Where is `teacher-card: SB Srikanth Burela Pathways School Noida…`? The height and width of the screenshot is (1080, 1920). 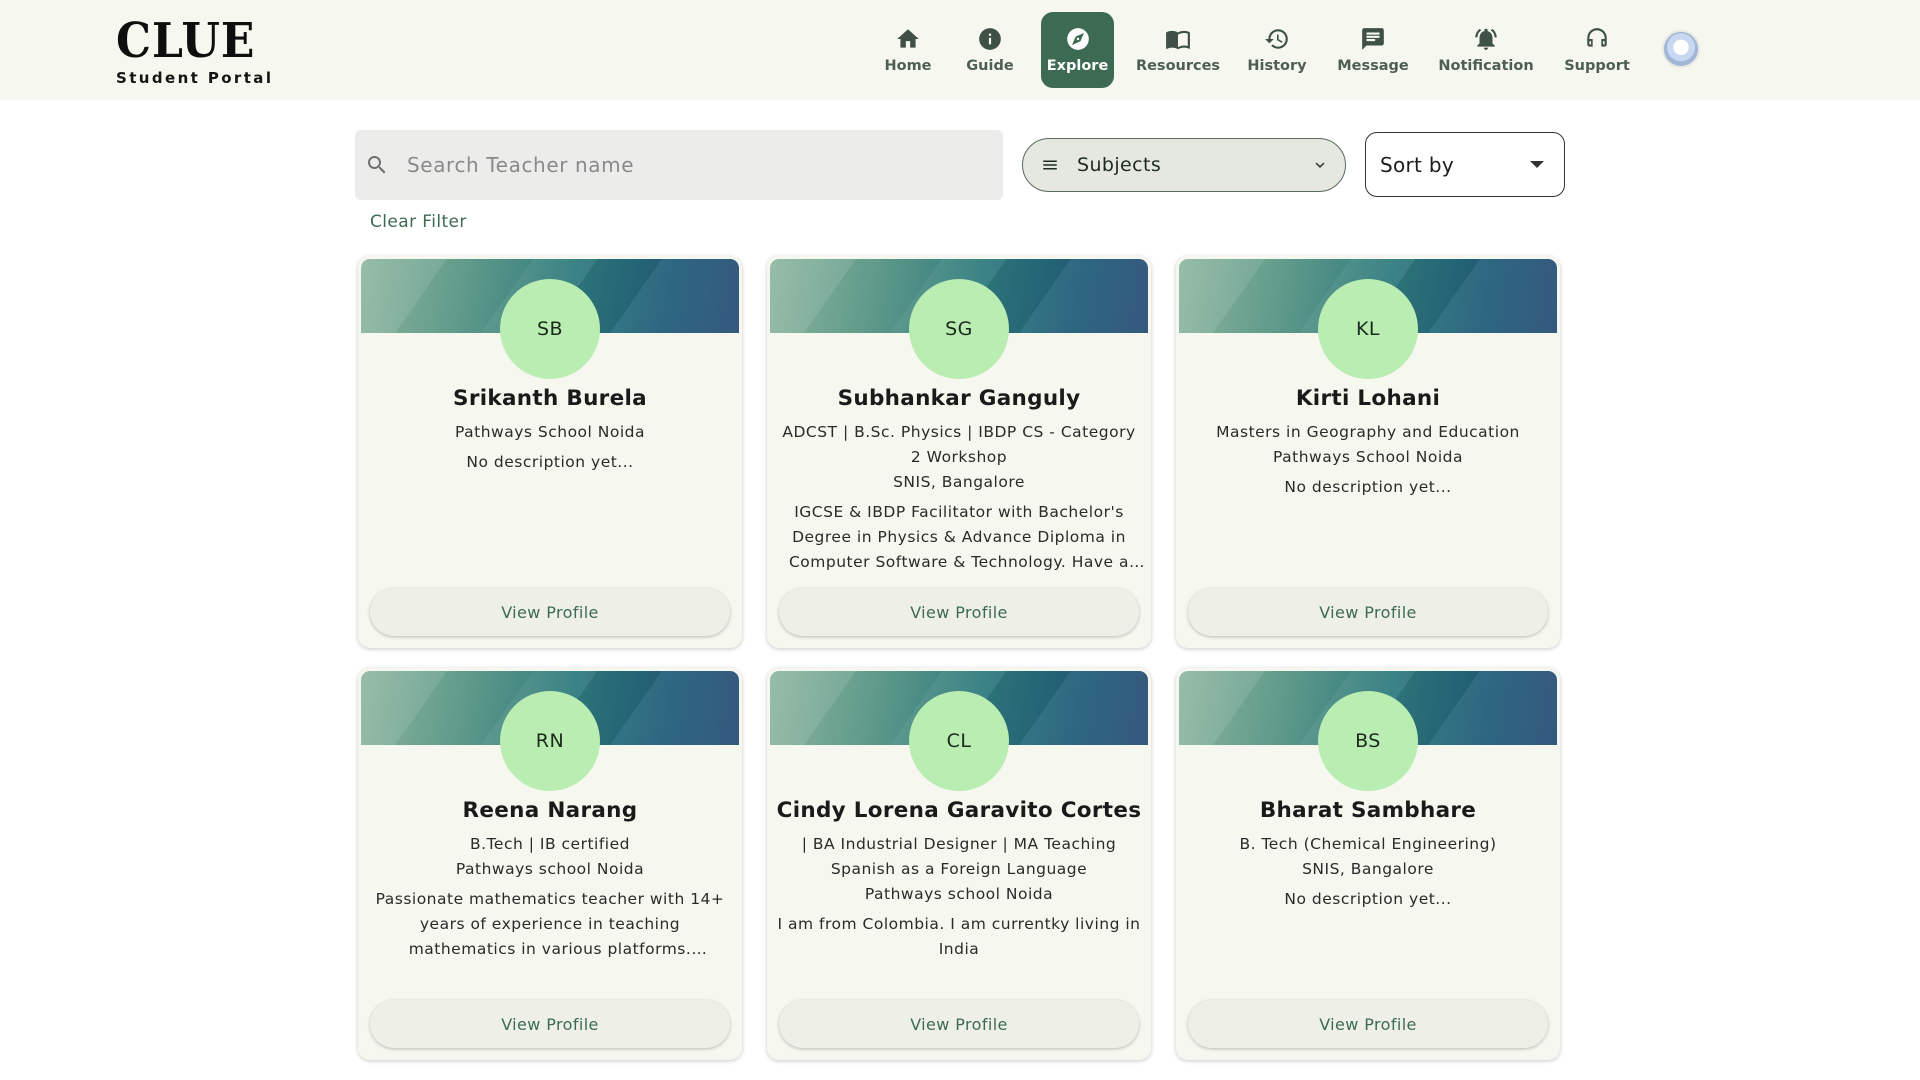 teacher-card: SB Srikanth Burela Pathways School Noida… is located at coordinates (550, 452).